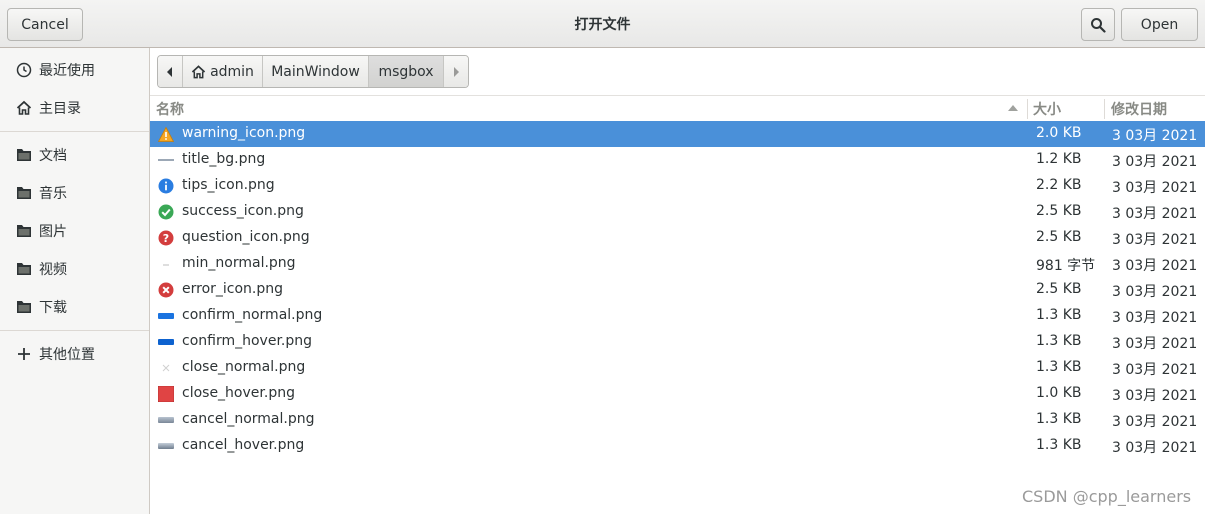 Image resolution: width=1205 pixels, height=514 pixels. What do you see at coordinates (247, 341) in the screenshot?
I see `file-name: confirm_hover.png` at bounding box center [247, 341].